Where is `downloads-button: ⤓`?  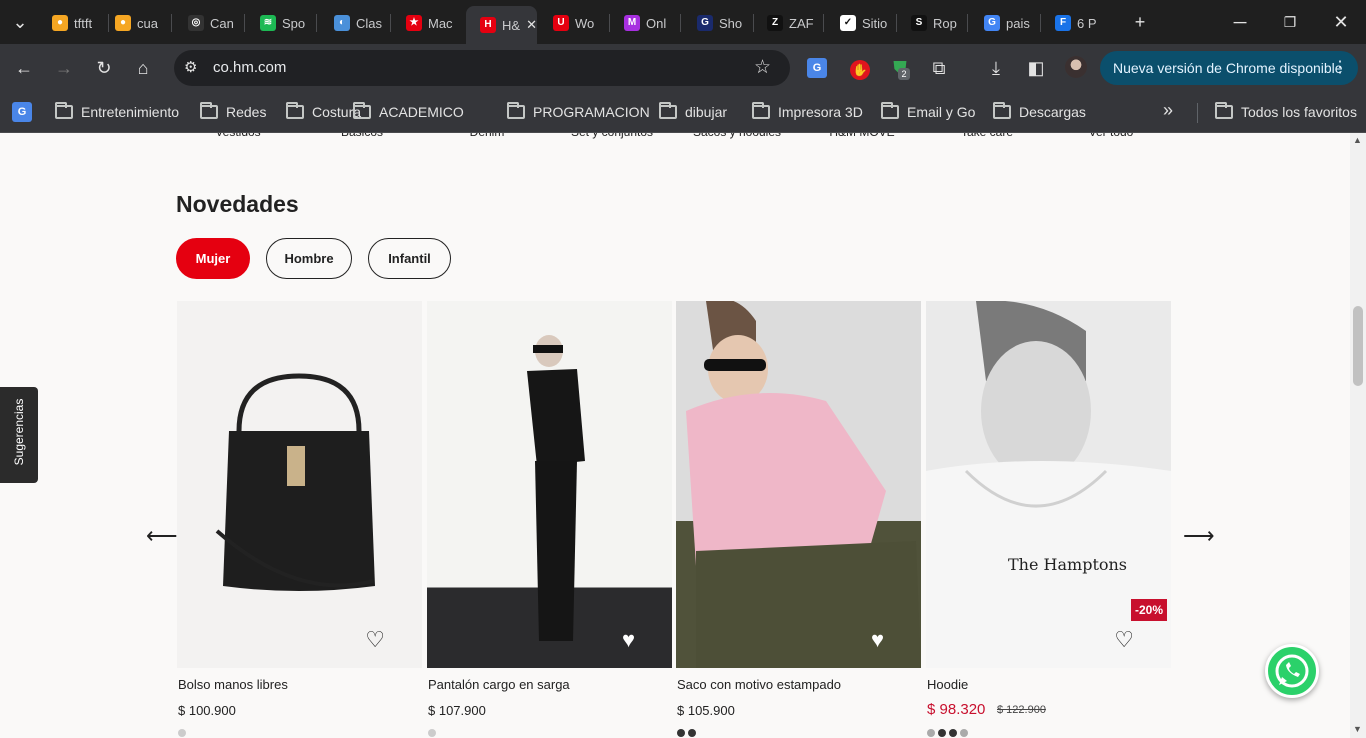
downloads-button: ⤓ is located at coordinates (996, 68).